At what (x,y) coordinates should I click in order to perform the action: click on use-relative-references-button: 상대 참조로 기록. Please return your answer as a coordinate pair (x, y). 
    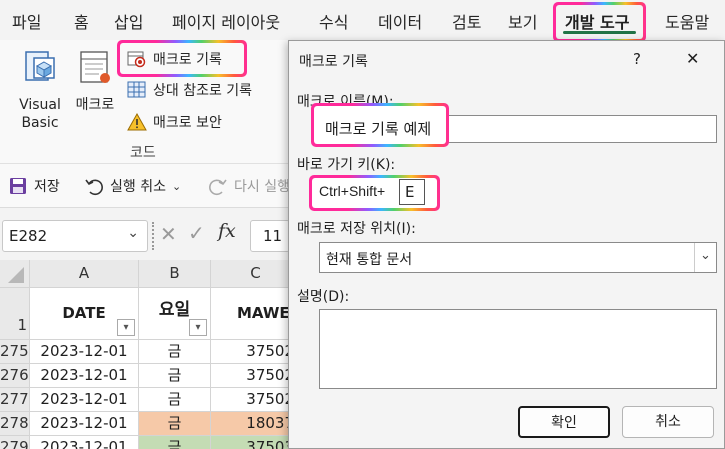
    Looking at the image, I should click on (189, 90).